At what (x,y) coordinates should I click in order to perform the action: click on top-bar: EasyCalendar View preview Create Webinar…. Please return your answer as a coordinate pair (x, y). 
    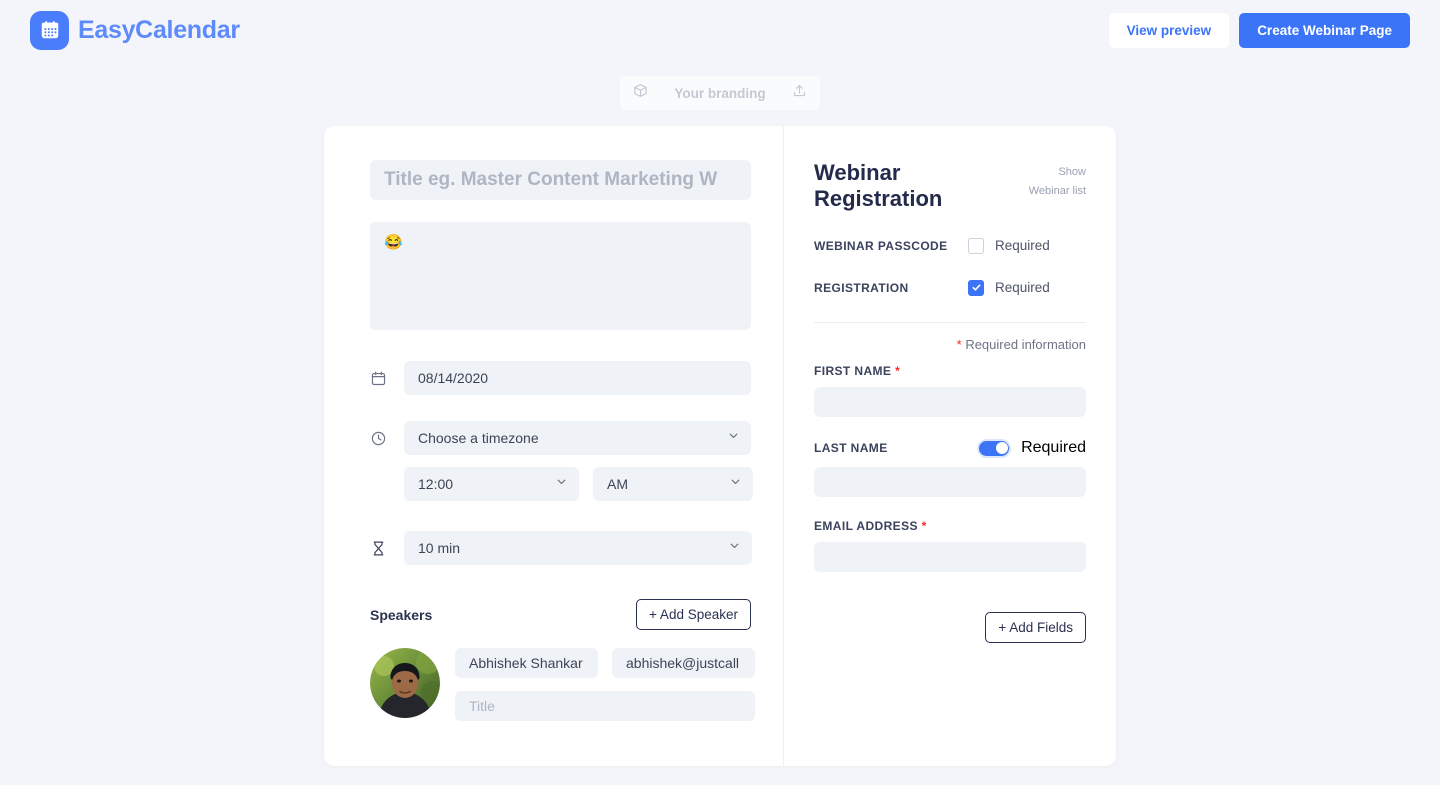
    Looking at the image, I should click on (720, 30).